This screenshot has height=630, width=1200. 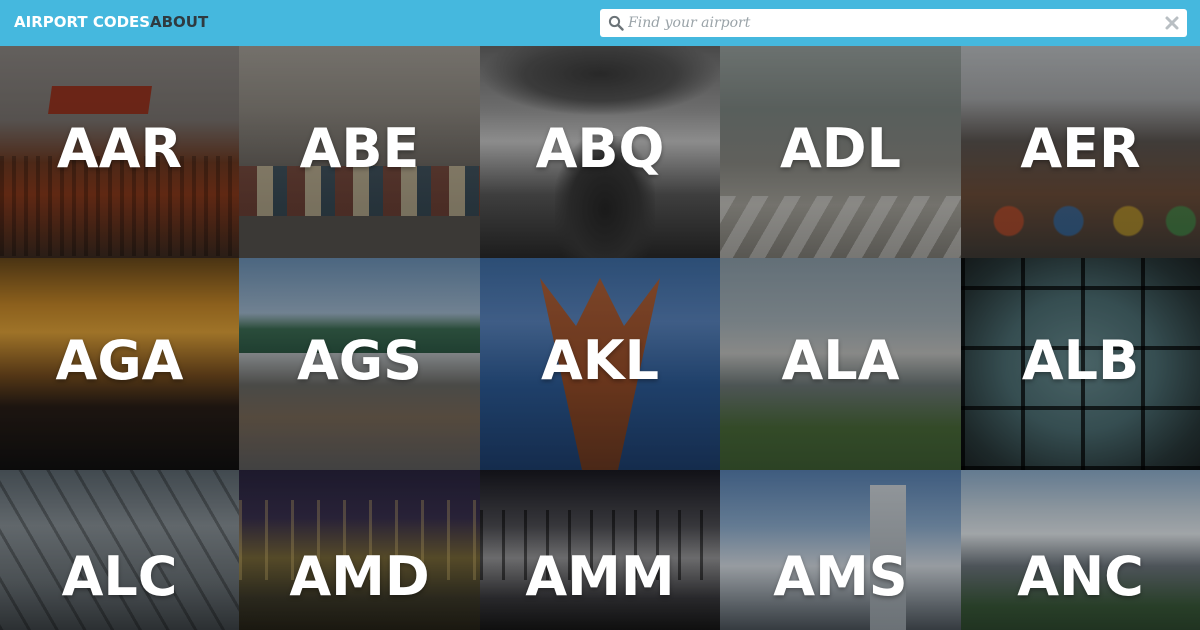 What do you see at coordinates (359, 576) in the screenshot?
I see `airport-code: AMD` at bounding box center [359, 576].